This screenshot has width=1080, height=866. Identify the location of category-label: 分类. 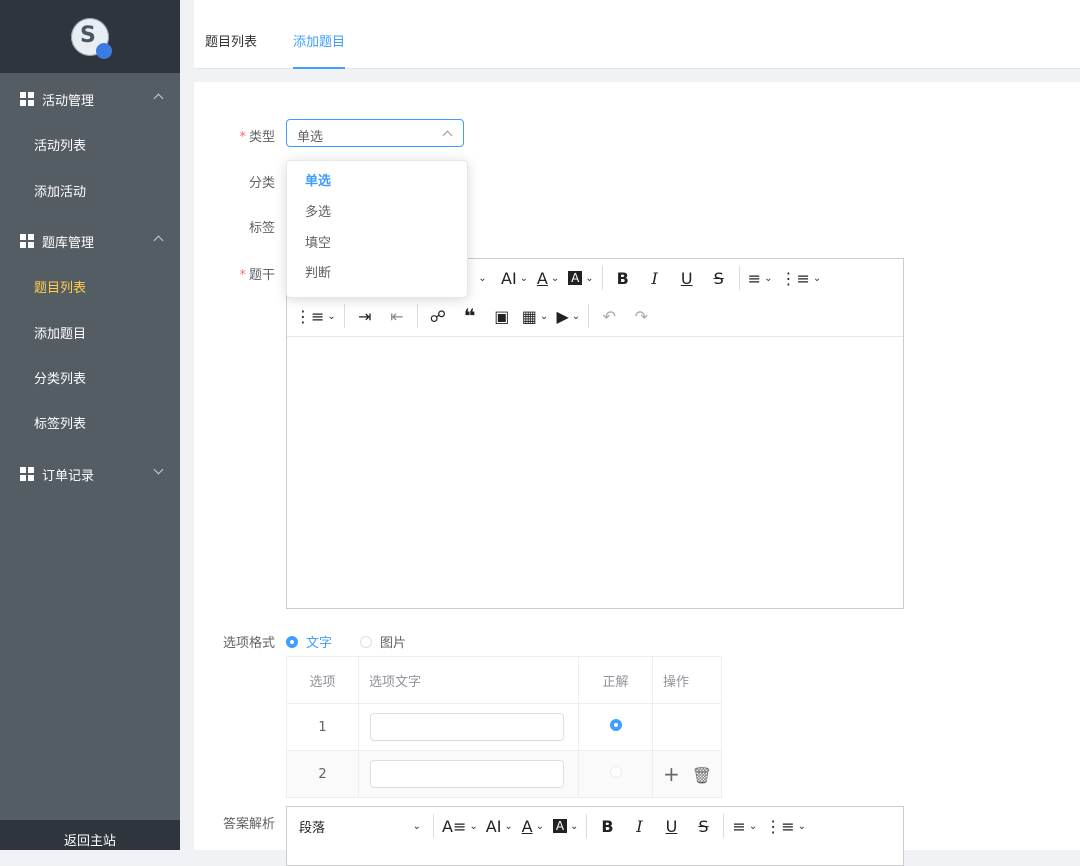
(261, 183).